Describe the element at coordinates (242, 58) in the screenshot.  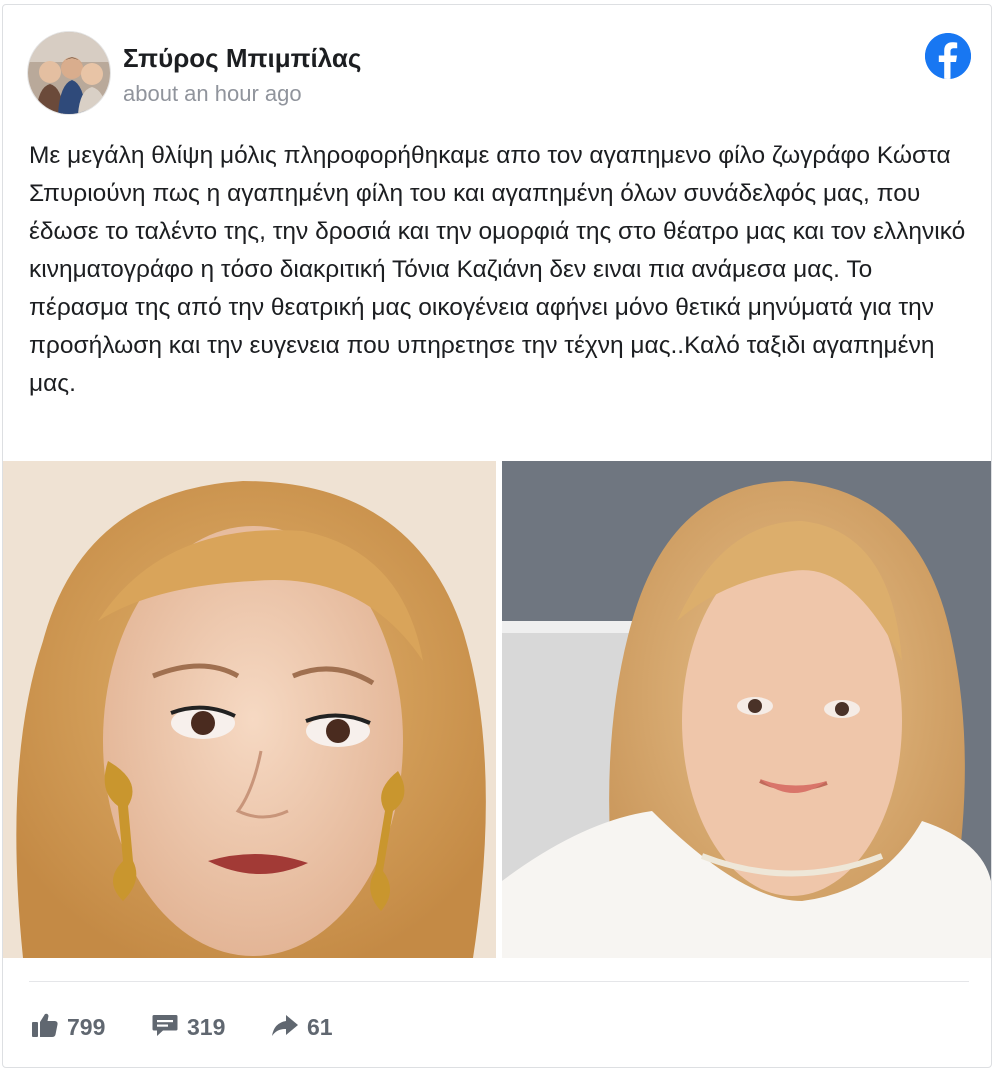
I see `author-name: Σπύρος Μπιμπίλας` at that location.